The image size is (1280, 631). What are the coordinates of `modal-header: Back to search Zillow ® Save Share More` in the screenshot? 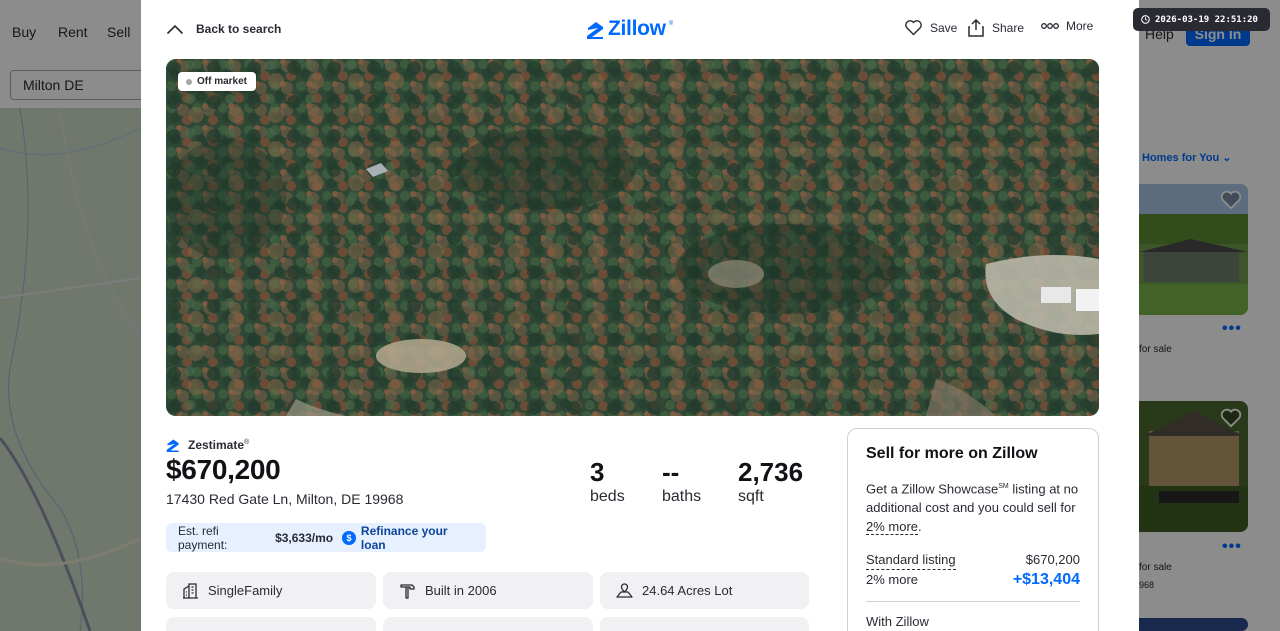 It's located at (640, 29).